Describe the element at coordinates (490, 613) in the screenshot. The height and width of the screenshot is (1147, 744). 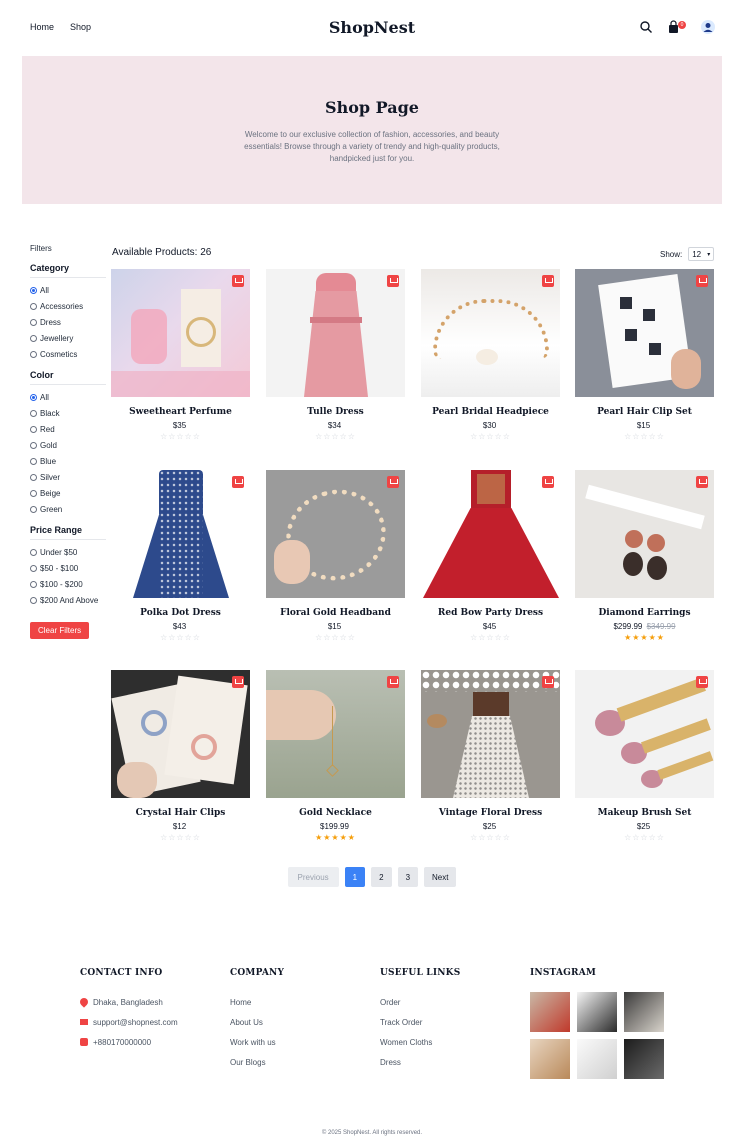
I see `product-name: Red Bow Party Dress` at that location.